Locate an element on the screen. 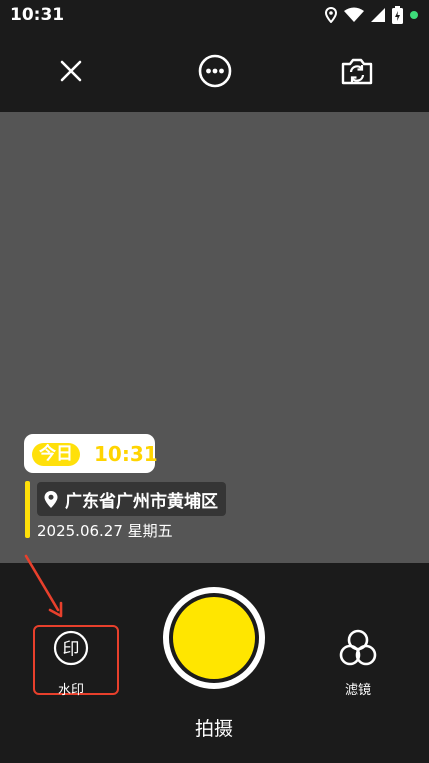 The image size is (429, 763). watermark-today-badge: 今日 is located at coordinates (56, 454).